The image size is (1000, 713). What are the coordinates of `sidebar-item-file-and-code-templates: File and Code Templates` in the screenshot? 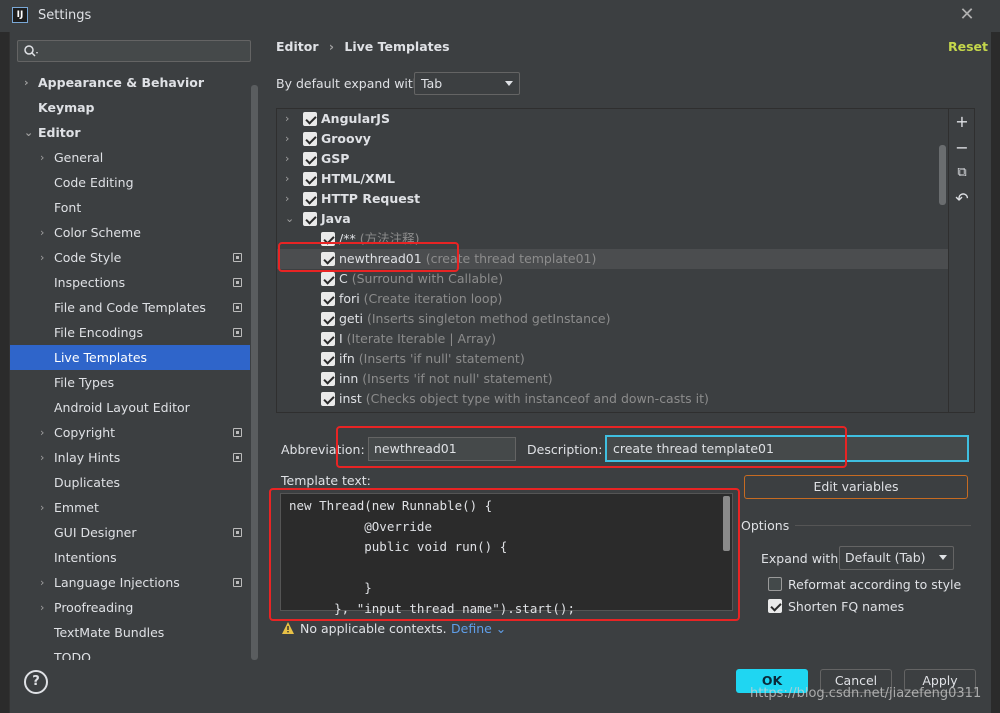 It's located at (130, 307).